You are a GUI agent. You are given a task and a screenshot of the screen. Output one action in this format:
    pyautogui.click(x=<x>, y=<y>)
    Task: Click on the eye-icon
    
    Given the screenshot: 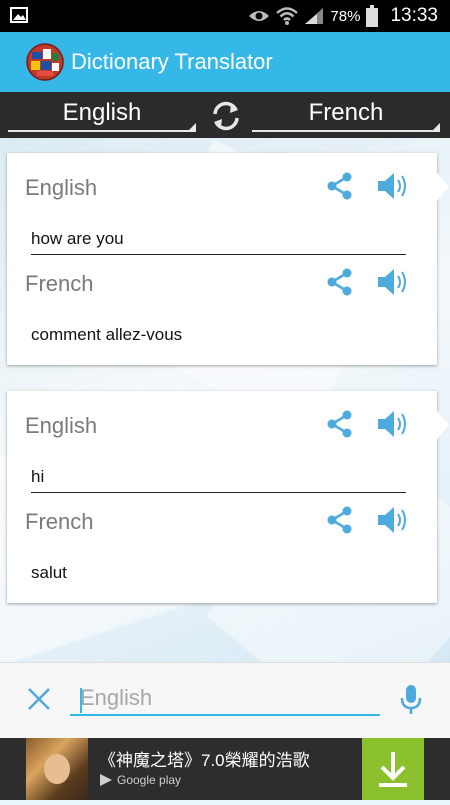 What is the action you would take?
    pyautogui.click(x=259, y=16)
    